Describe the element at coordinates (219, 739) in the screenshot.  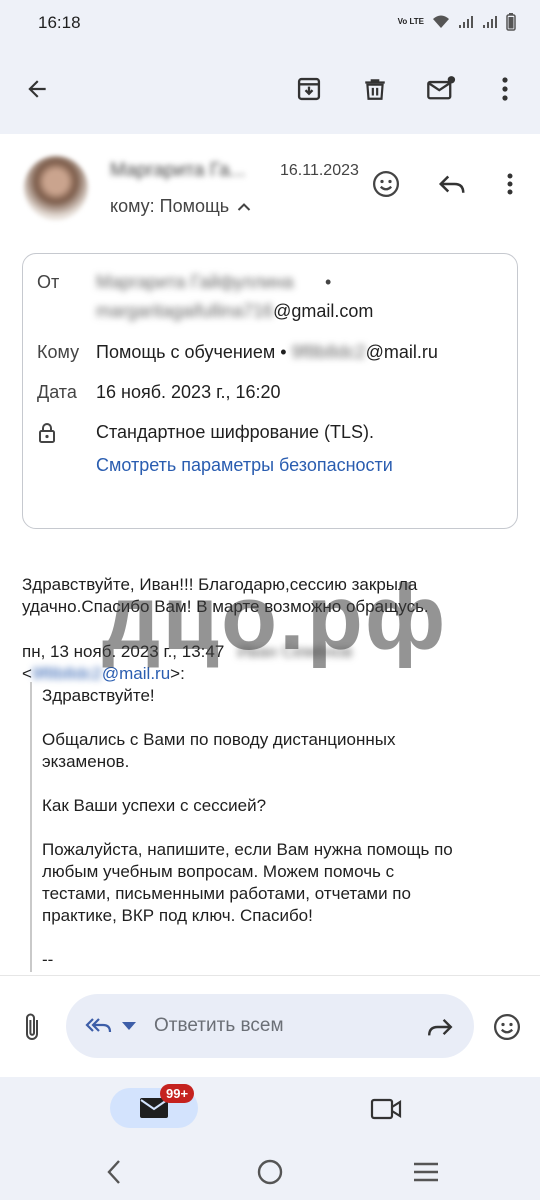
I see `quote-p1-line1: Общались с Вами по поводу дистанционных` at that location.